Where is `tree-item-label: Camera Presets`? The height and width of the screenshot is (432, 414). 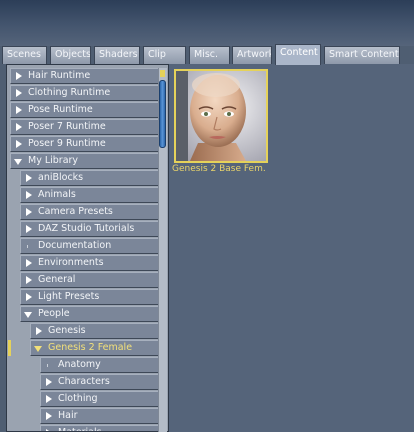
tree-item-label: Camera Presets is located at coordinates (75, 211).